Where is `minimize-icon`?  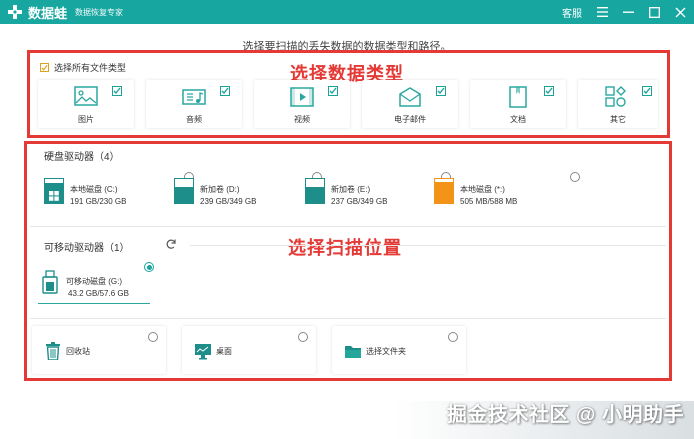
minimize-icon is located at coordinates (628, 12).